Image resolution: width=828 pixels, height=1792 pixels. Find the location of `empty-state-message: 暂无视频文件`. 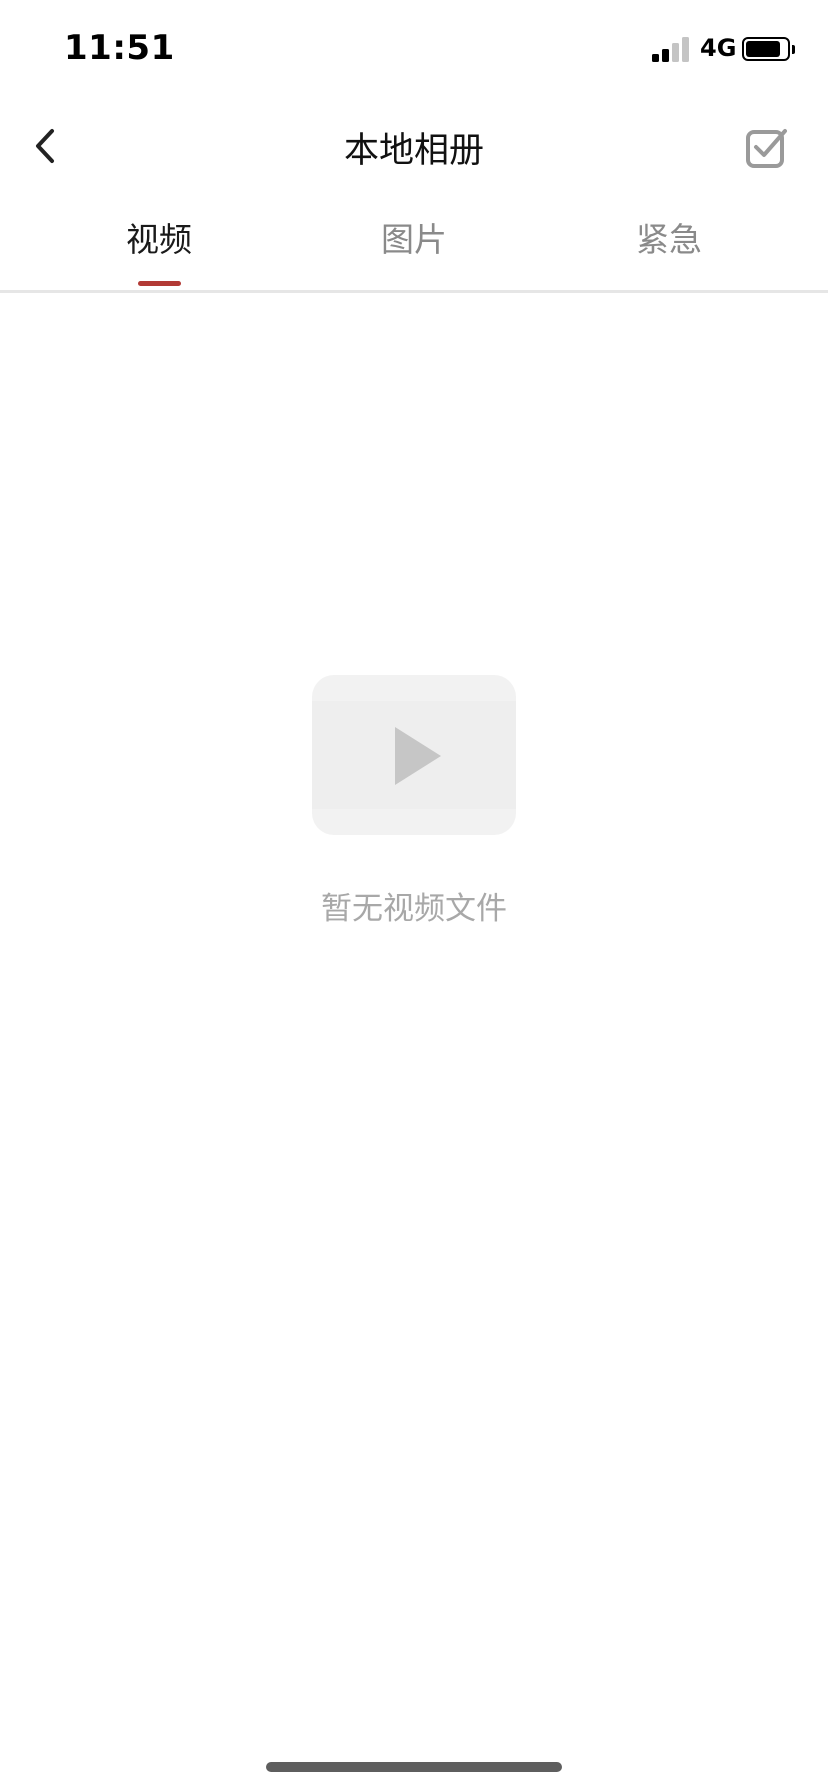

empty-state-message: 暂无视频文件 is located at coordinates (414, 909).